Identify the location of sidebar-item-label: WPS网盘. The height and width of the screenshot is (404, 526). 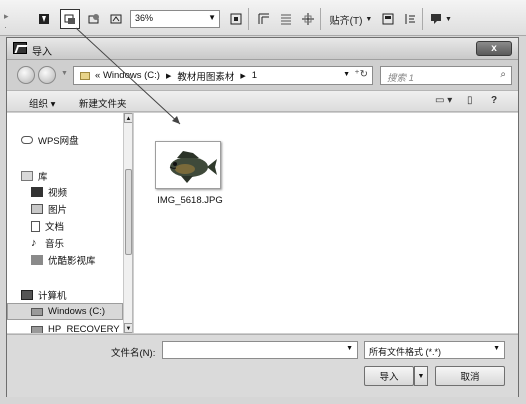
(58, 141).